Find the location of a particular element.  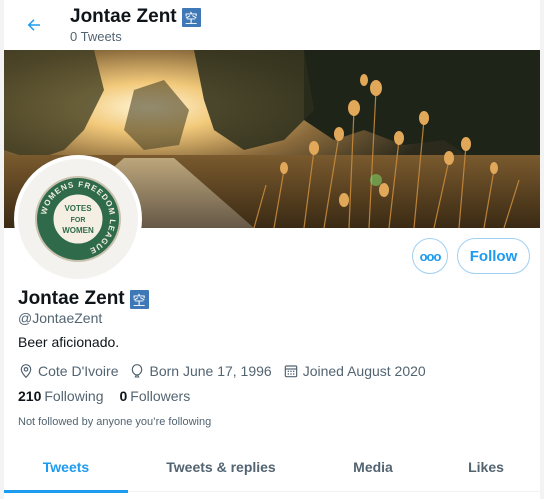

window-frame-right is located at coordinates (542, 249).